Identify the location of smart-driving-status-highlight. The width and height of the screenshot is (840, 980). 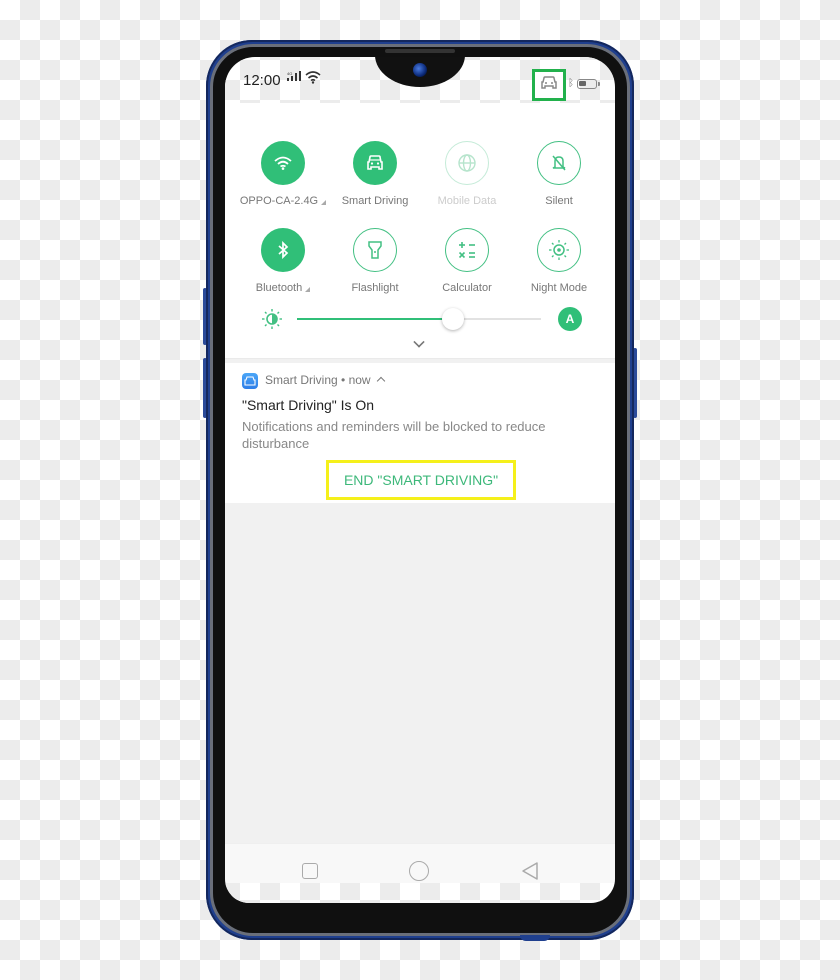
(549, 85).